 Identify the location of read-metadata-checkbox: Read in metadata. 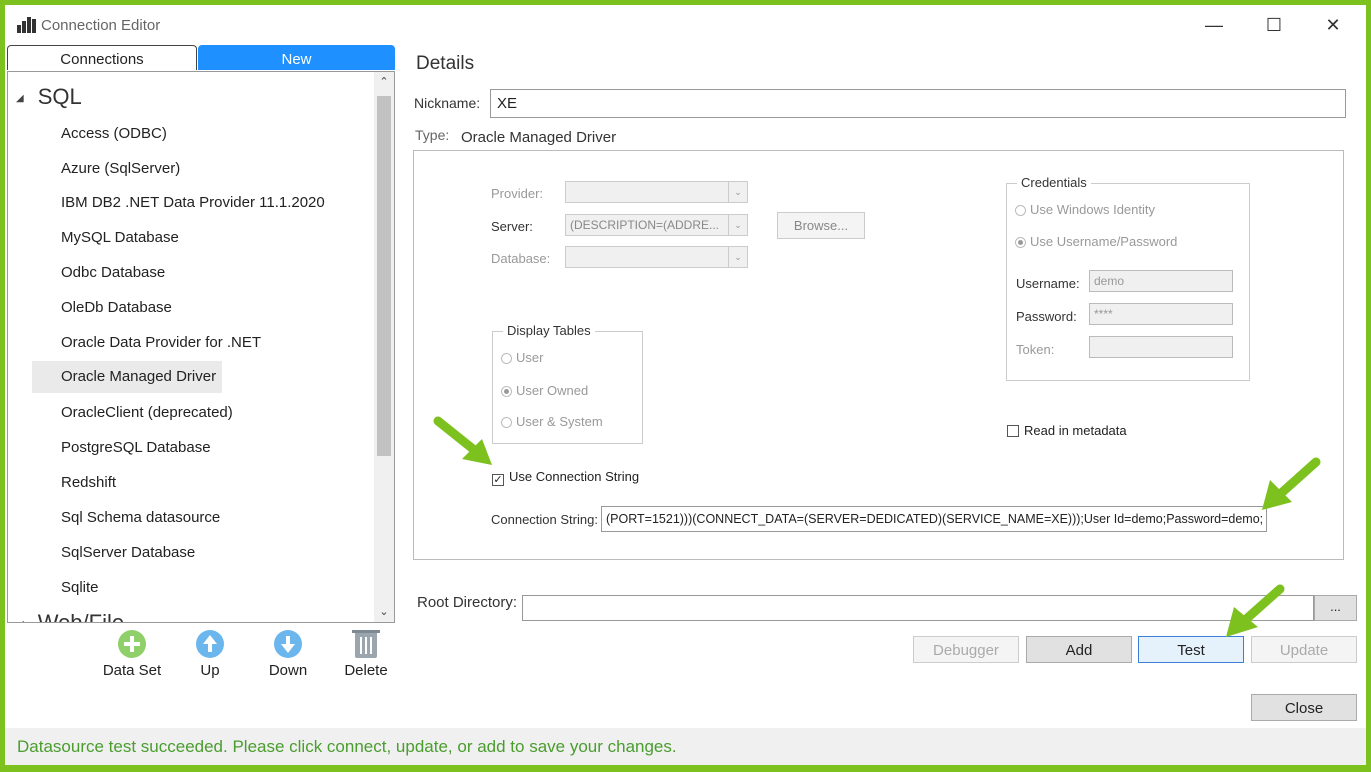
(1067, 430).